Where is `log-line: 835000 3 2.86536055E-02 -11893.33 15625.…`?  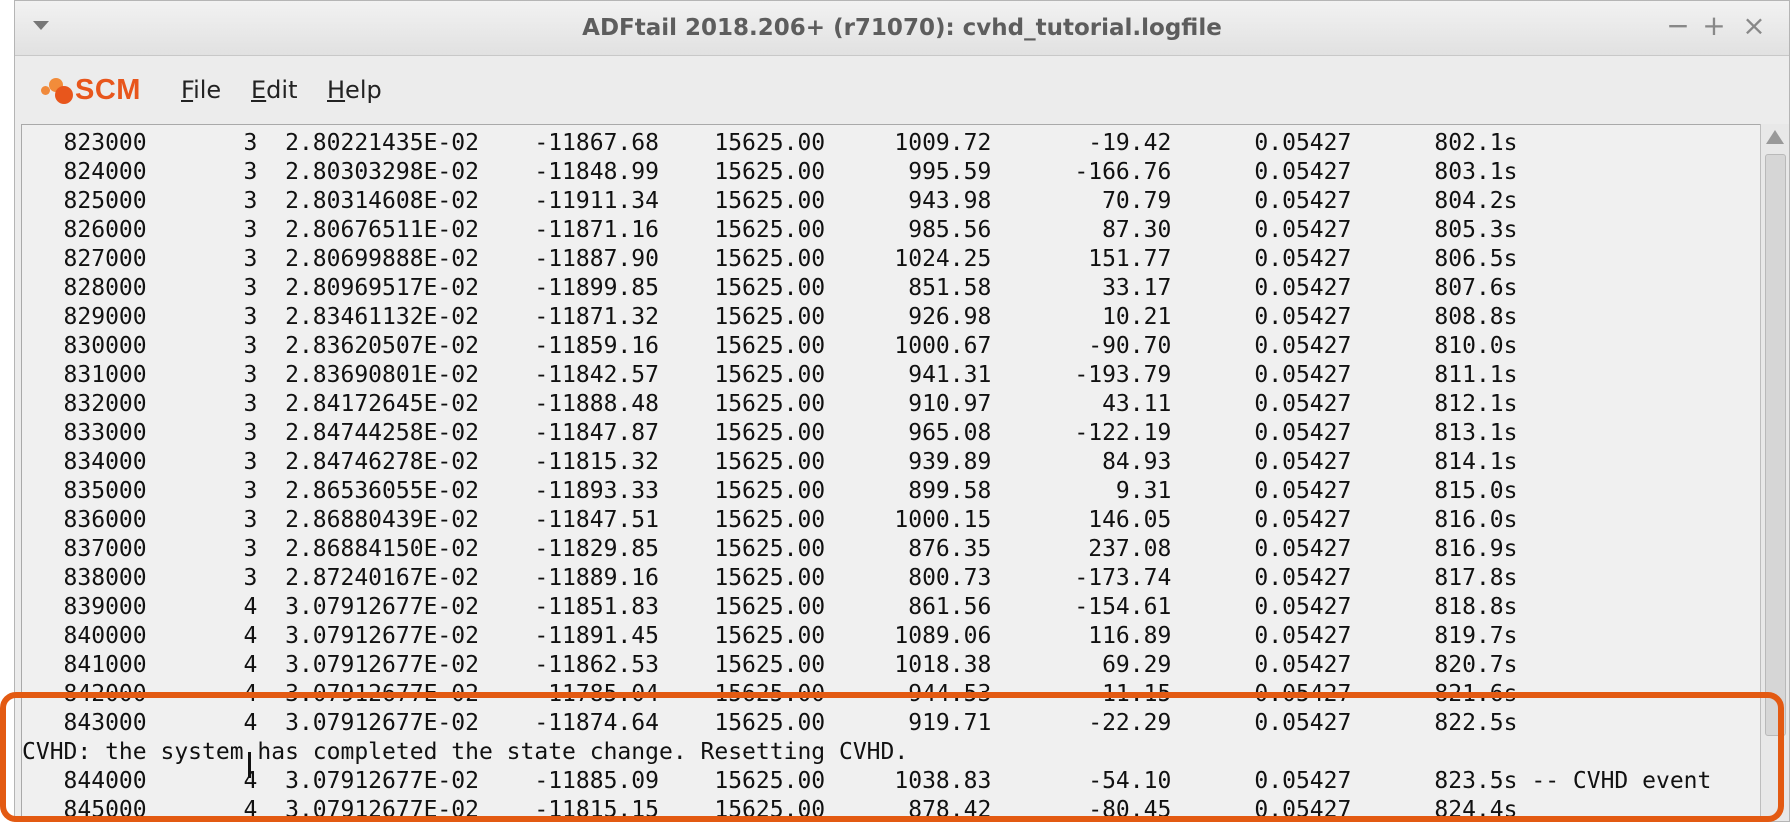
log-line: 835000 3 2.86536055E-02 -11893.33 15625.… is located at coordinates (770, 491).